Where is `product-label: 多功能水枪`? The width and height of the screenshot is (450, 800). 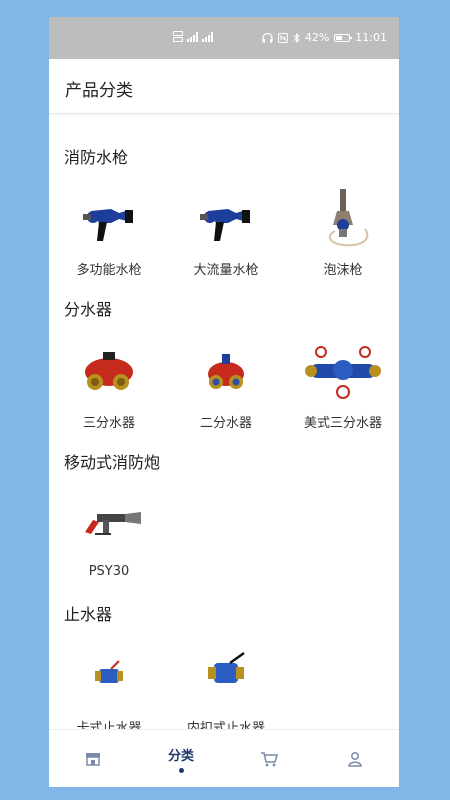 product-label: 多功能水枪 is located at coordinates (109, 270).